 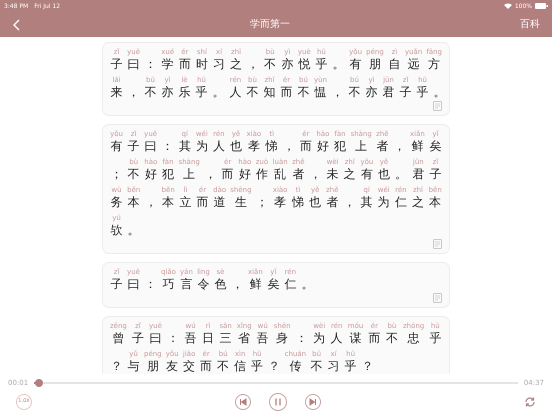 I want to click on chinese-character: 有, so click(x=116, y=146).